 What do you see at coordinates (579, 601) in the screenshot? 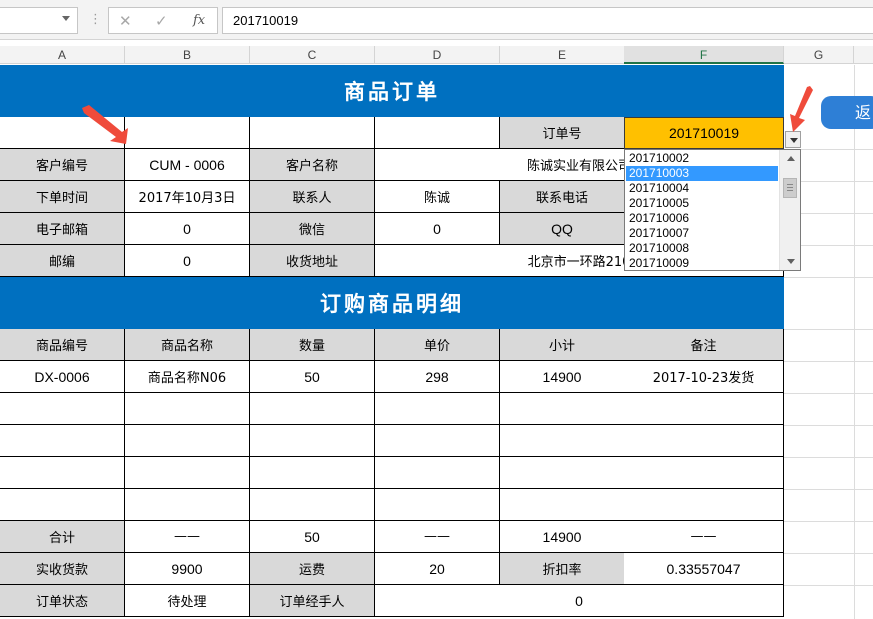
I see `handler-cell: 0` at bounding box center [579, 601].